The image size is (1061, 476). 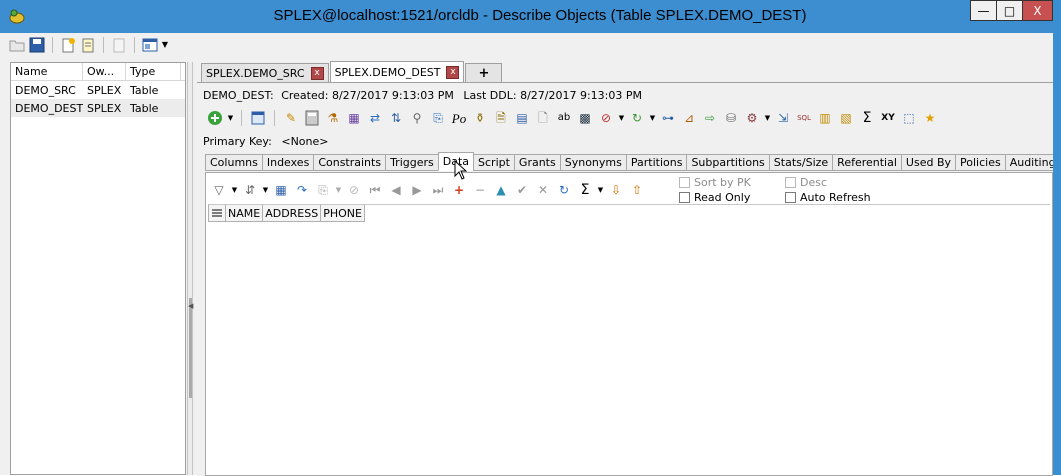 What do you see at coordinates (637, 190) in the screenshot?
I see `import-data-icon: ⇧` at bounding box center [637, 190].